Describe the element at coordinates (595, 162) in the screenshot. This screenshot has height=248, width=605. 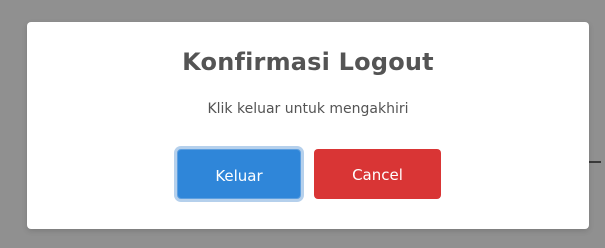
I see `background-mark` at that location.